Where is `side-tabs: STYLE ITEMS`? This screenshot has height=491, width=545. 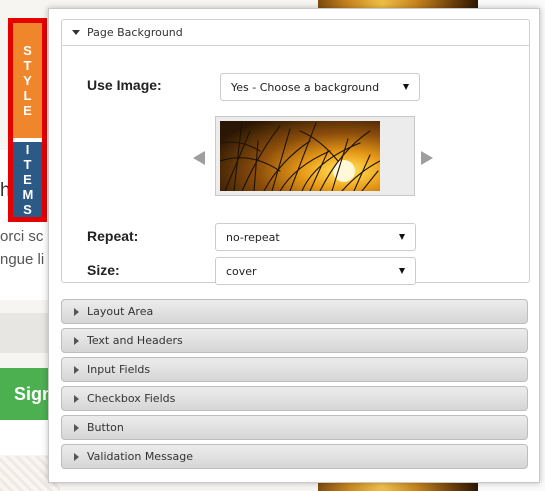 side-tabs: STYLE ITEMS is located at coordinates (27, 120).